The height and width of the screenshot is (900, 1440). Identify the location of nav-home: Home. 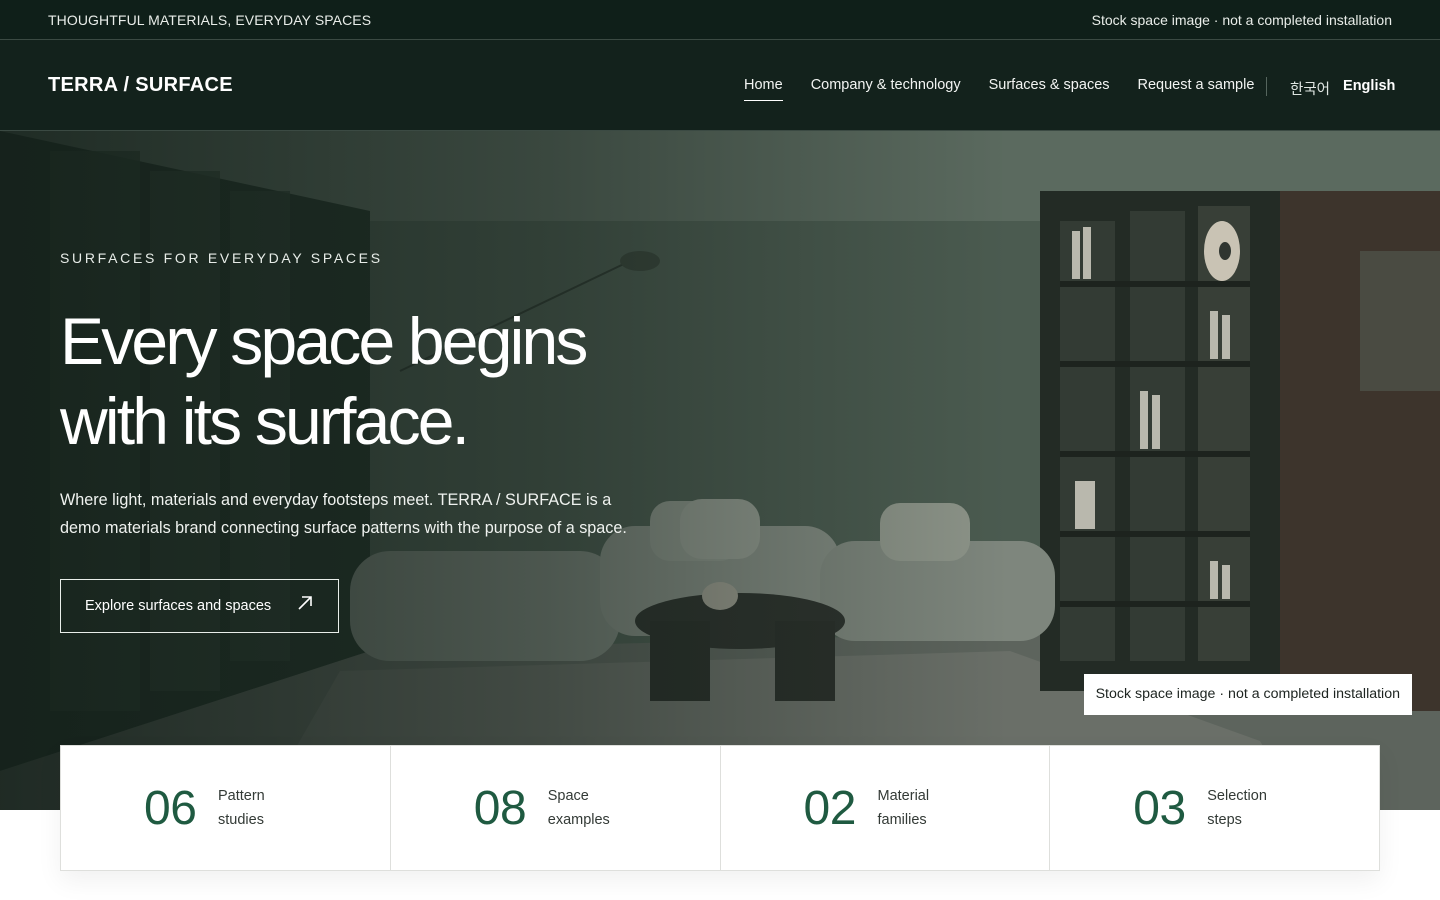
(763, 89).